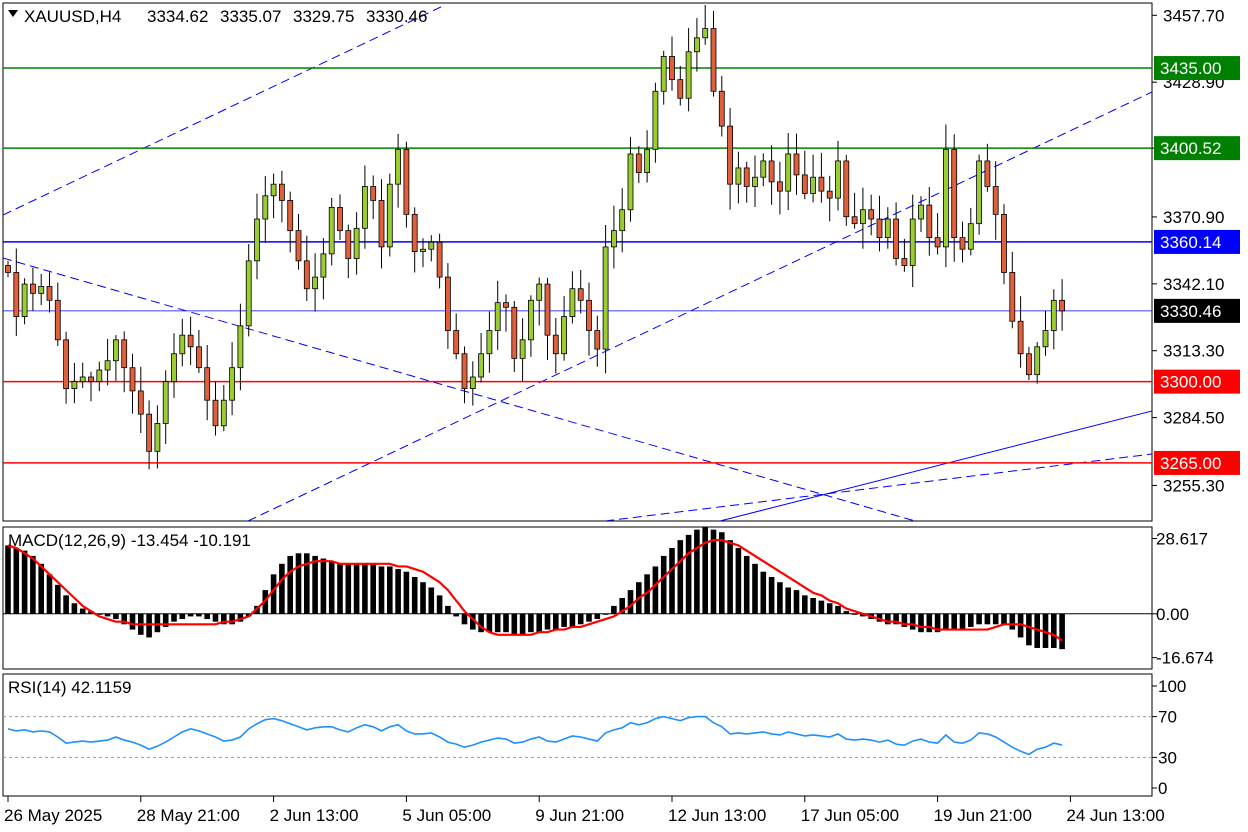 The image size is (1248, 832). I want to click on chart-header-low: 3329.75, so click(323, 16).